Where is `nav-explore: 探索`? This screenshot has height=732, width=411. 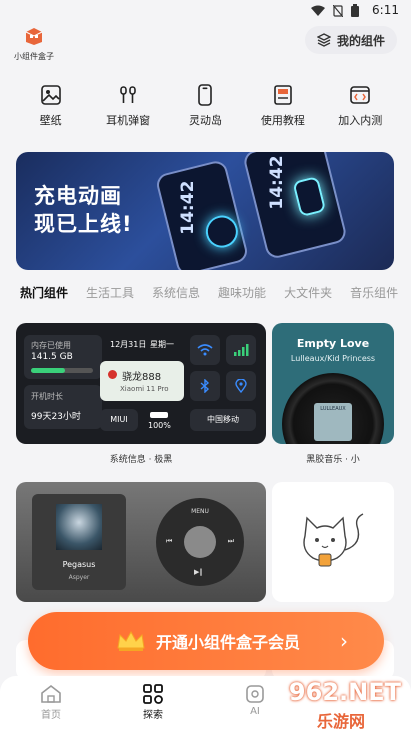
nav-explore: 探索 is located at coordinates (153, 704).